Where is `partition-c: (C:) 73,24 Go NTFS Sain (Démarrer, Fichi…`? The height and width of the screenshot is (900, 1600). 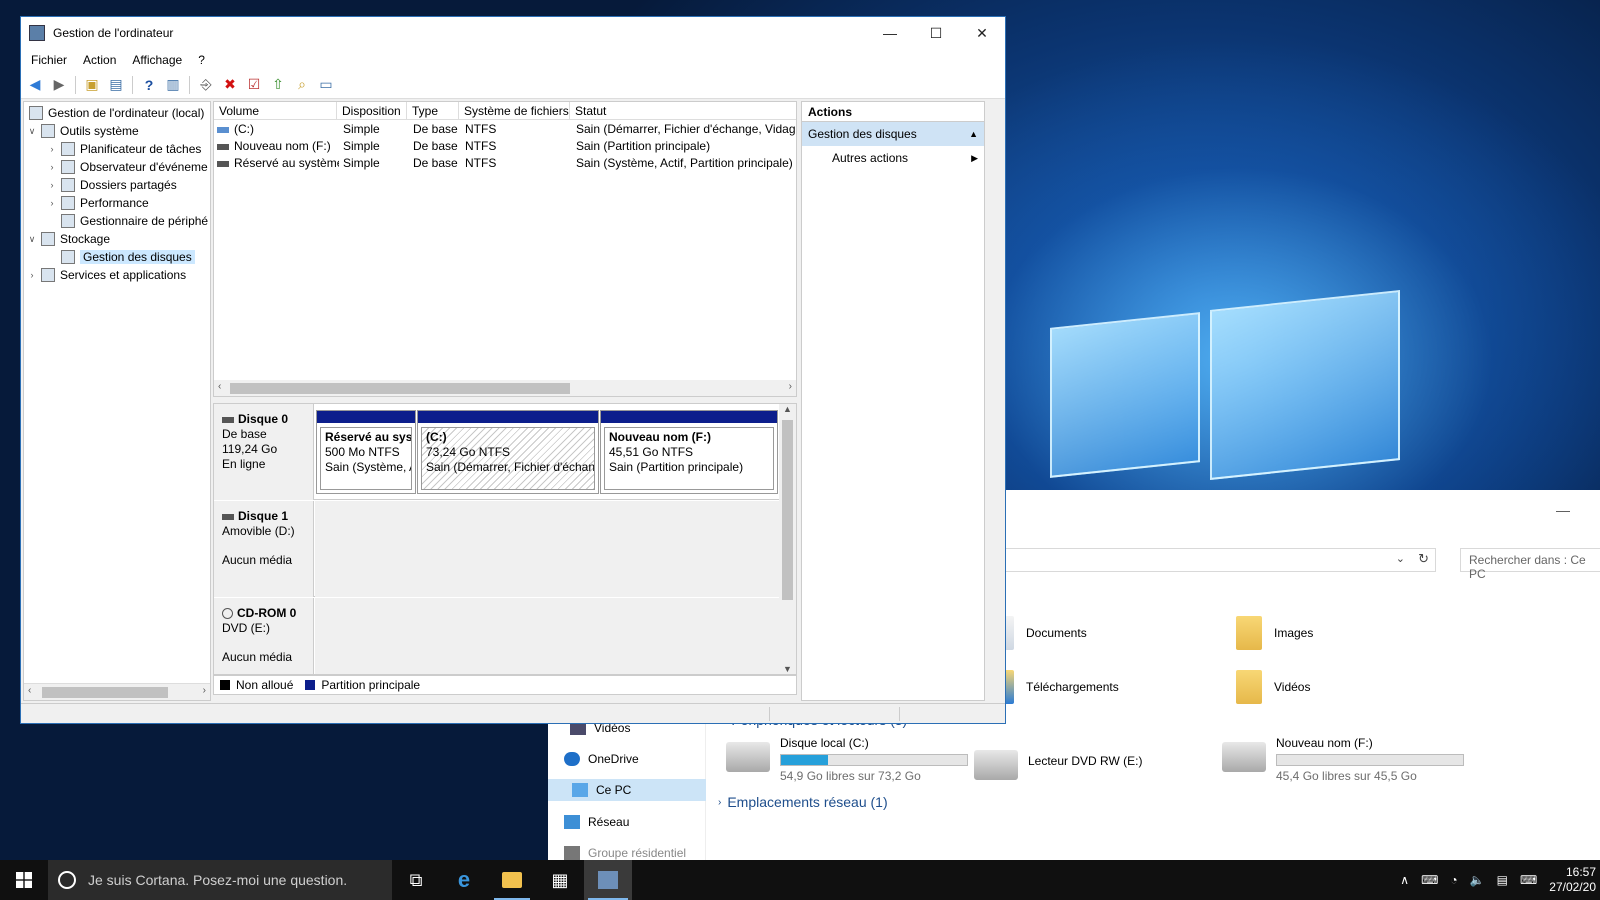
partition-c: (C:) 73,24 Go NTFS Sain (Démarrer, Fichi… is located at coordinates (508, 452).